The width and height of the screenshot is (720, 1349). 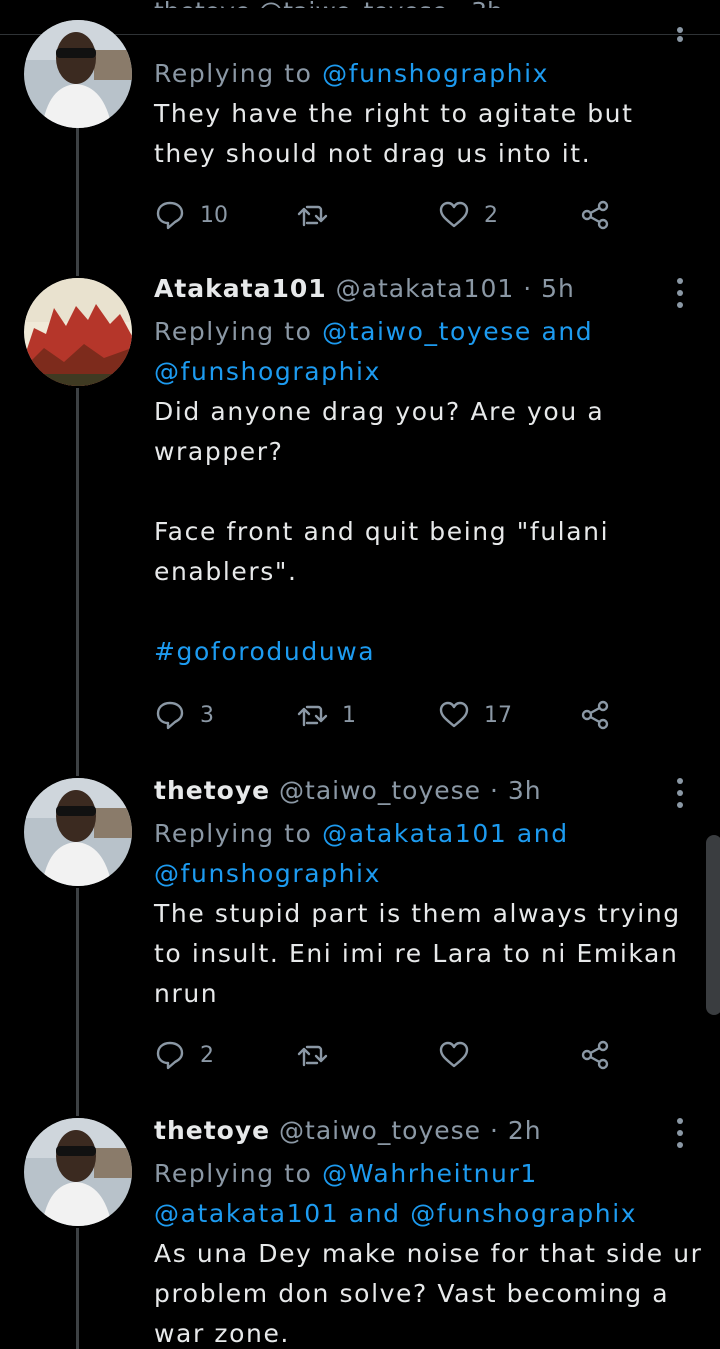 I want to click on tweet-text: nrun, so click(x=186, y=993).